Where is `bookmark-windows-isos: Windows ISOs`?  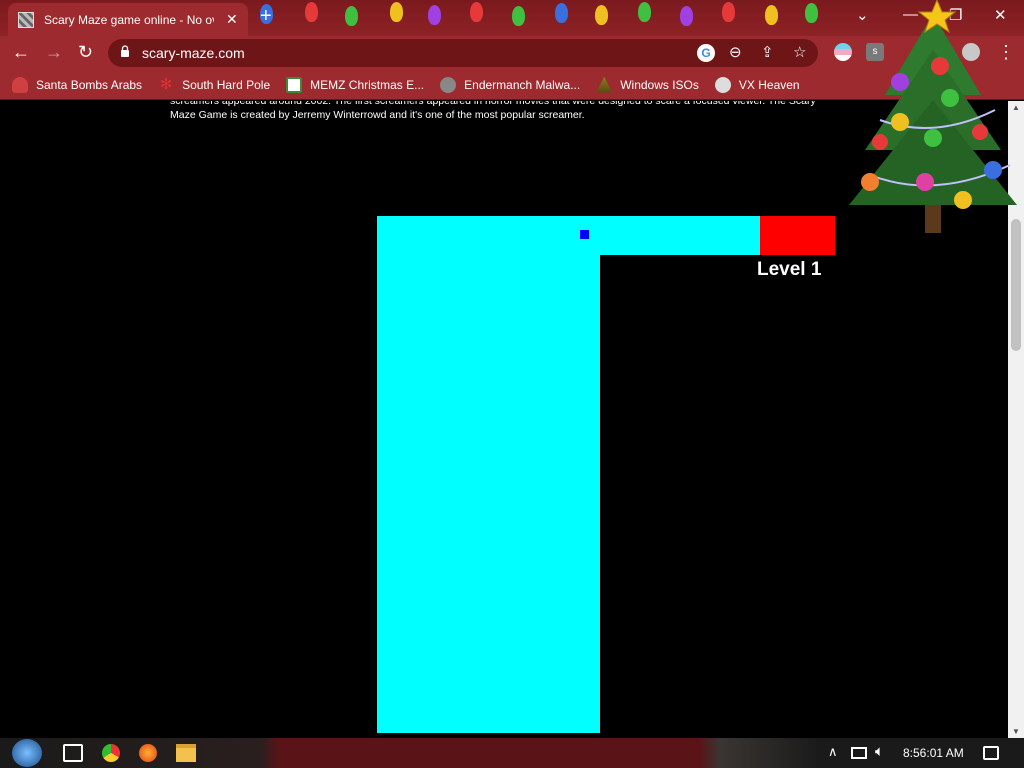 bookmark-windows-isos: Windows ISOs is located at coordinates (647, 84).